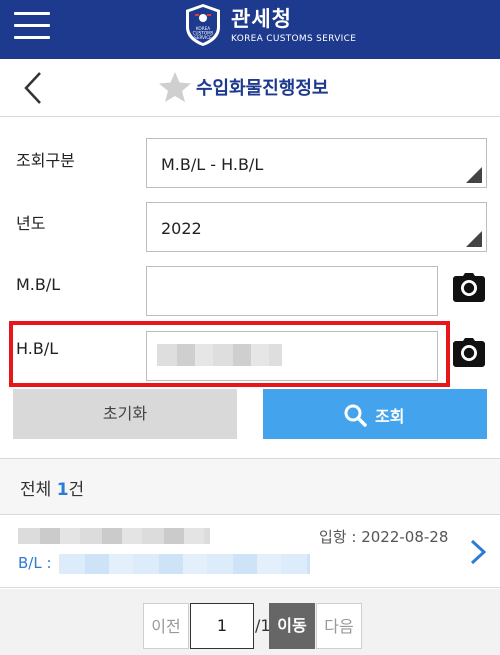  What do you see at coordinates (478, 552) in the screenshot?
I see `chevron-right-icon` at bounding box center [478, 552].